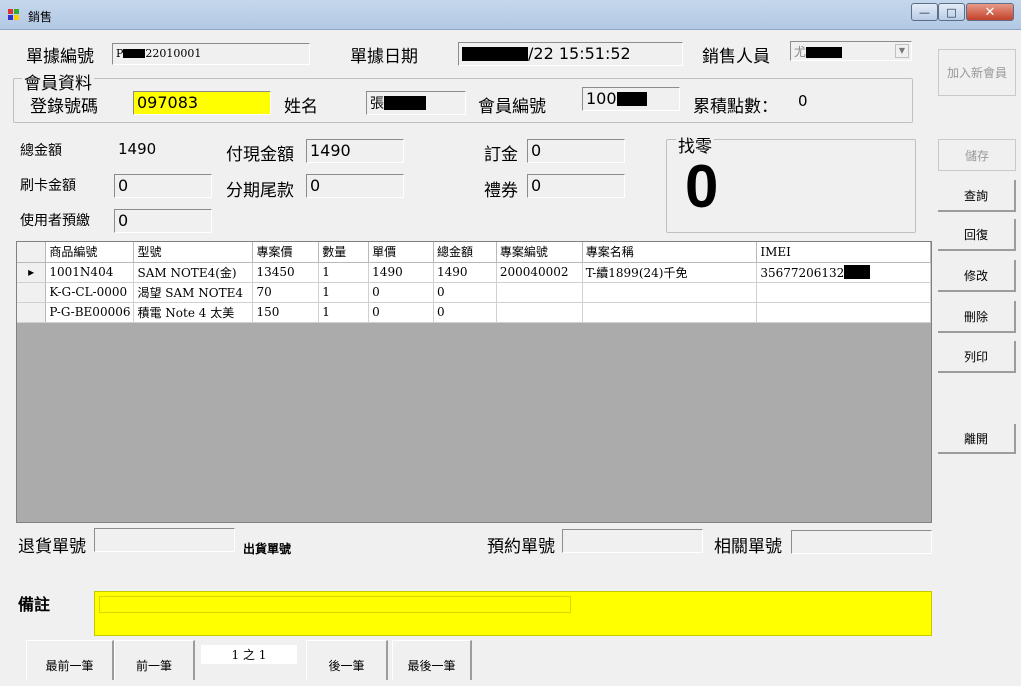 This screenshot has width=1021, height=686. I want to click on chevron-down-icon: ▼, so click(902, 51).